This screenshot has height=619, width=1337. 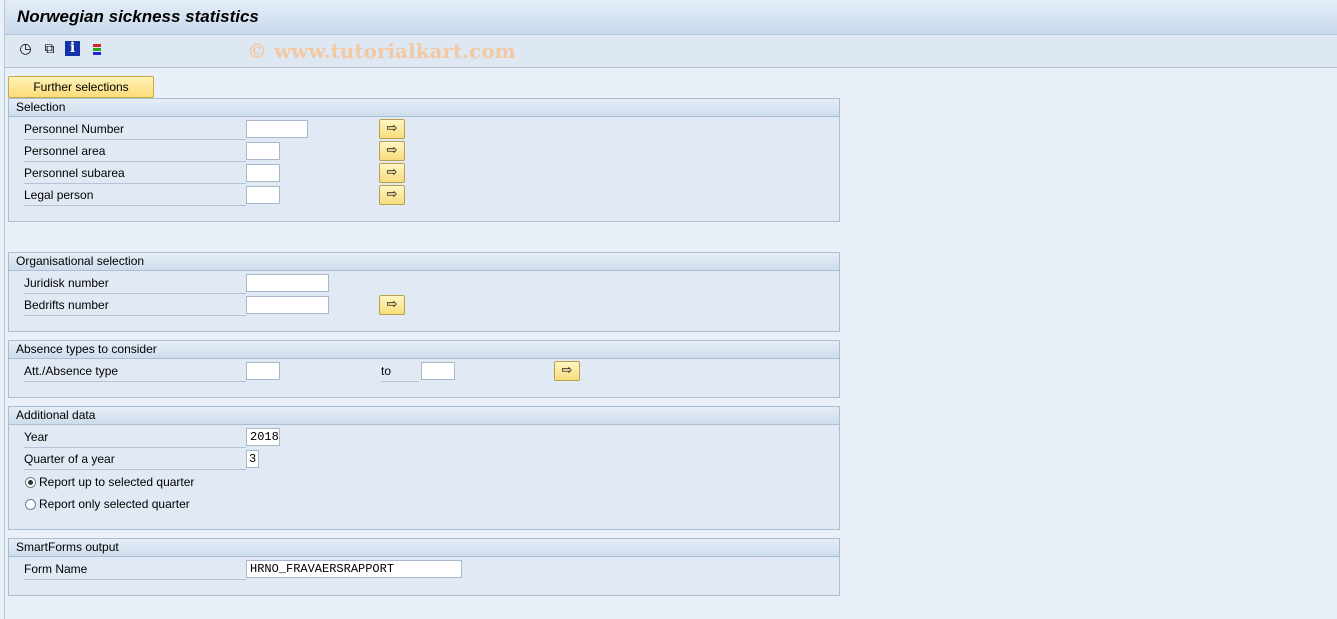 What do you see at coordinates (135, 174) in the screenshot?
I see `personnel-subarea-label: Personnel subarea` at bounding box center [135, 174].